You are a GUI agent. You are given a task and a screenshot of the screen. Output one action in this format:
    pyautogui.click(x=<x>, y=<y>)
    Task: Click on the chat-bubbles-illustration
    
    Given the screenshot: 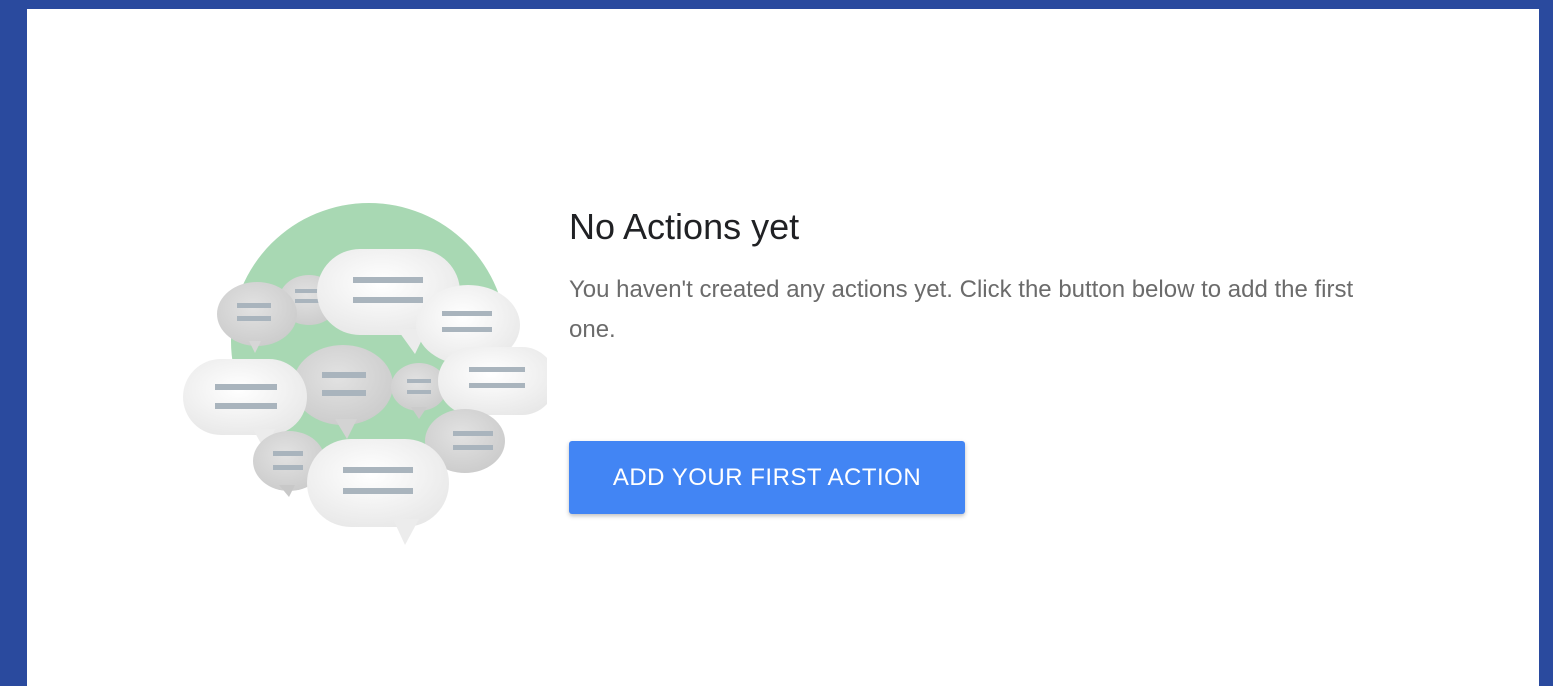 What is the action you would take?
    pyautogui.click(x=365, y=374)
    